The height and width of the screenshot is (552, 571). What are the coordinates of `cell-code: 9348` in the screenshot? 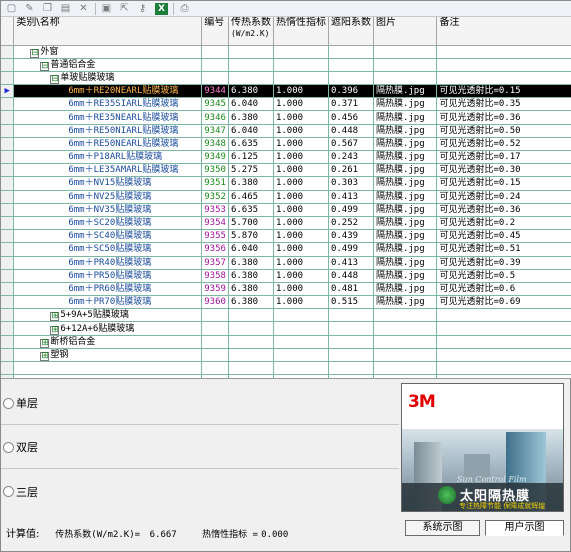 It's located at (215, 144).